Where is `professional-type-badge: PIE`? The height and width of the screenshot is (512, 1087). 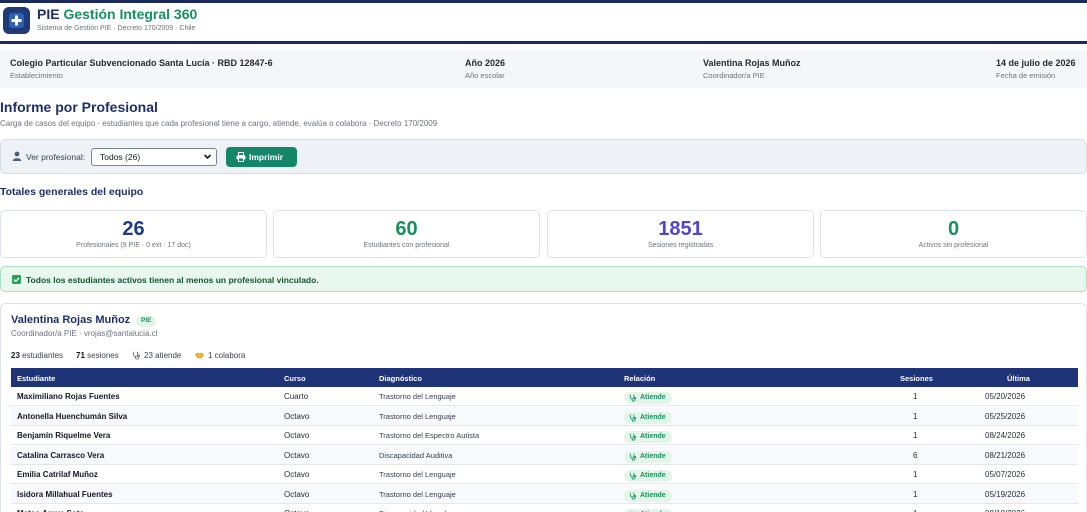
professional-type-badge: PIE is located at coordinates (146, 321).